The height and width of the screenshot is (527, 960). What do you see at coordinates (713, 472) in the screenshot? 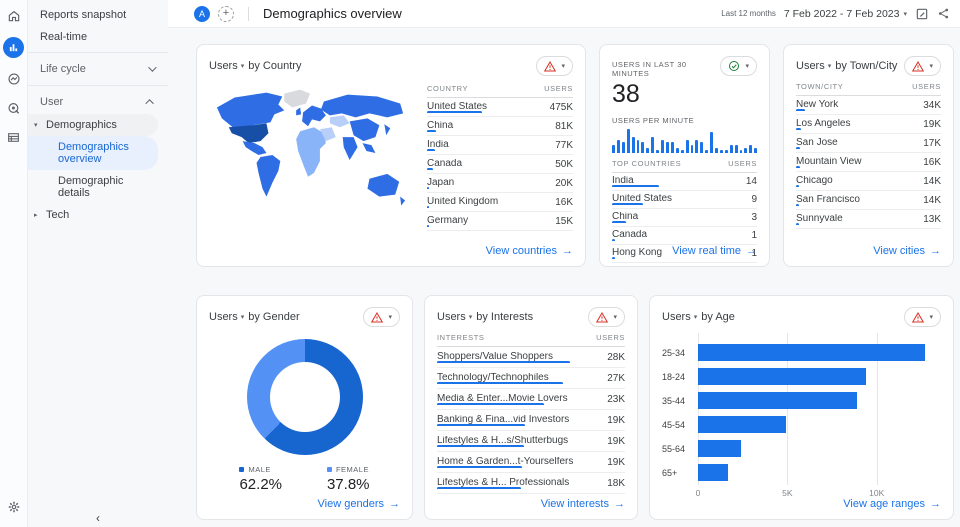
I see `bar-65+` at bounding box center [713, 472].